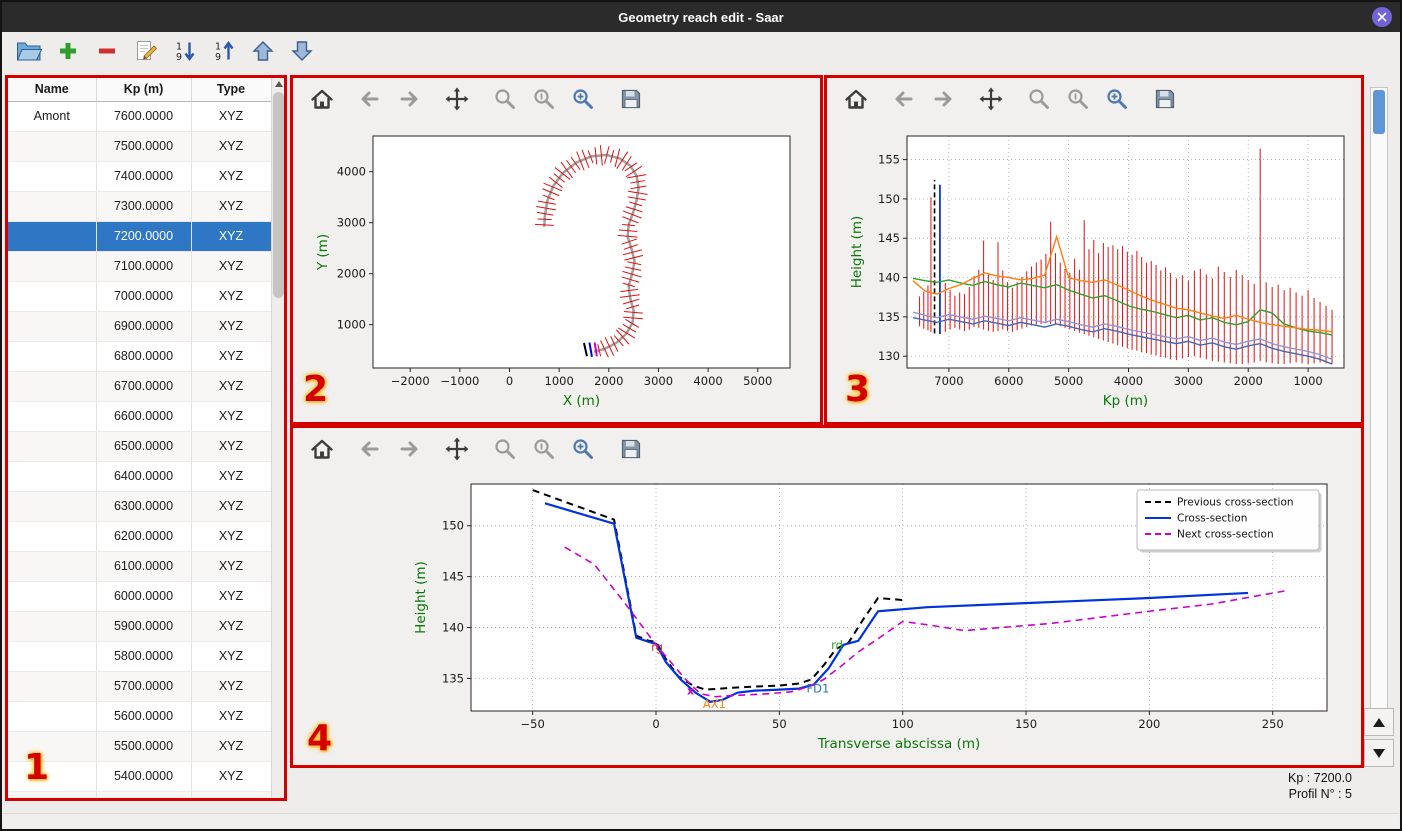 The width and height of the screenshot is (1402, 831). I want to click on status-profil: Profil N° : 5, so click(1320, 793).